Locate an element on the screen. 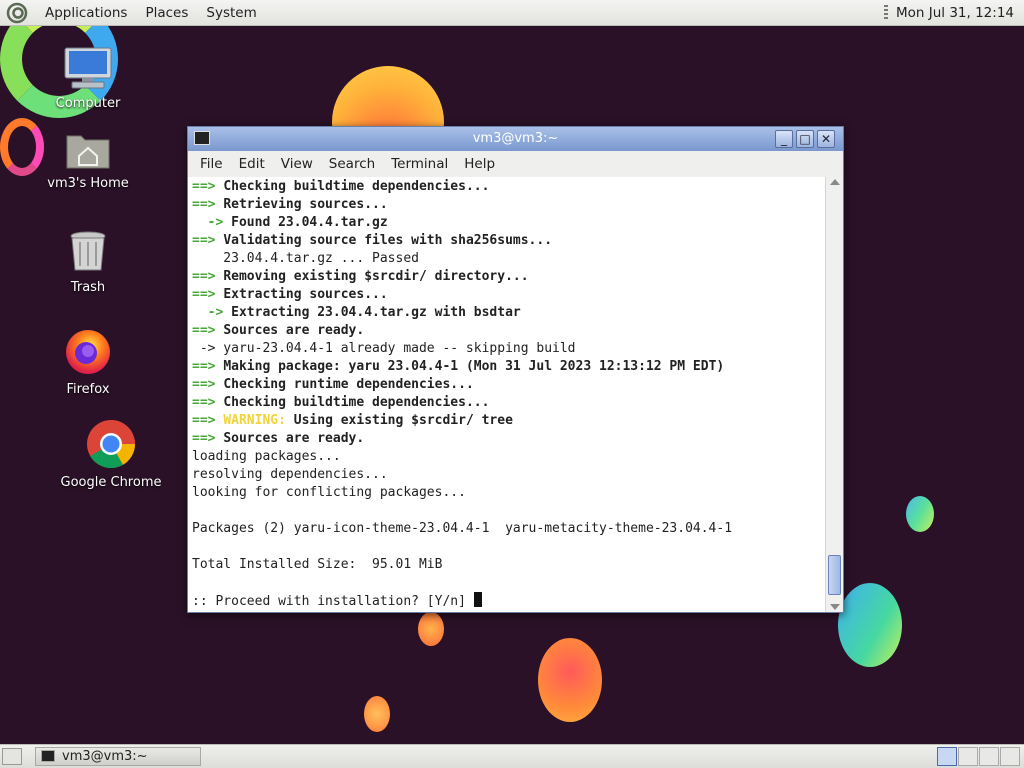  terminal-line-text: Found 23.04.4.tar.gz is located at coordinates (309, 222).